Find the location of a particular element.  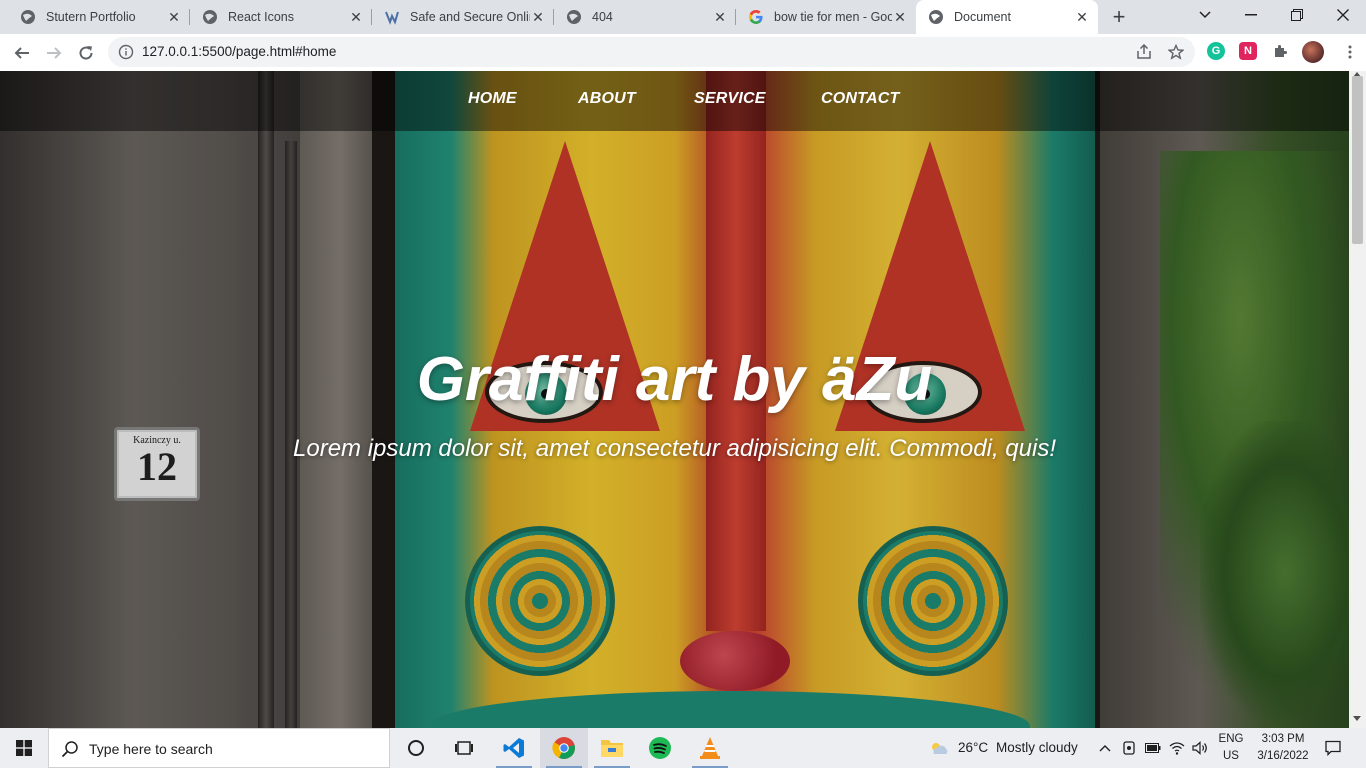

notifications-icon is located at coordinates (1333, 748).